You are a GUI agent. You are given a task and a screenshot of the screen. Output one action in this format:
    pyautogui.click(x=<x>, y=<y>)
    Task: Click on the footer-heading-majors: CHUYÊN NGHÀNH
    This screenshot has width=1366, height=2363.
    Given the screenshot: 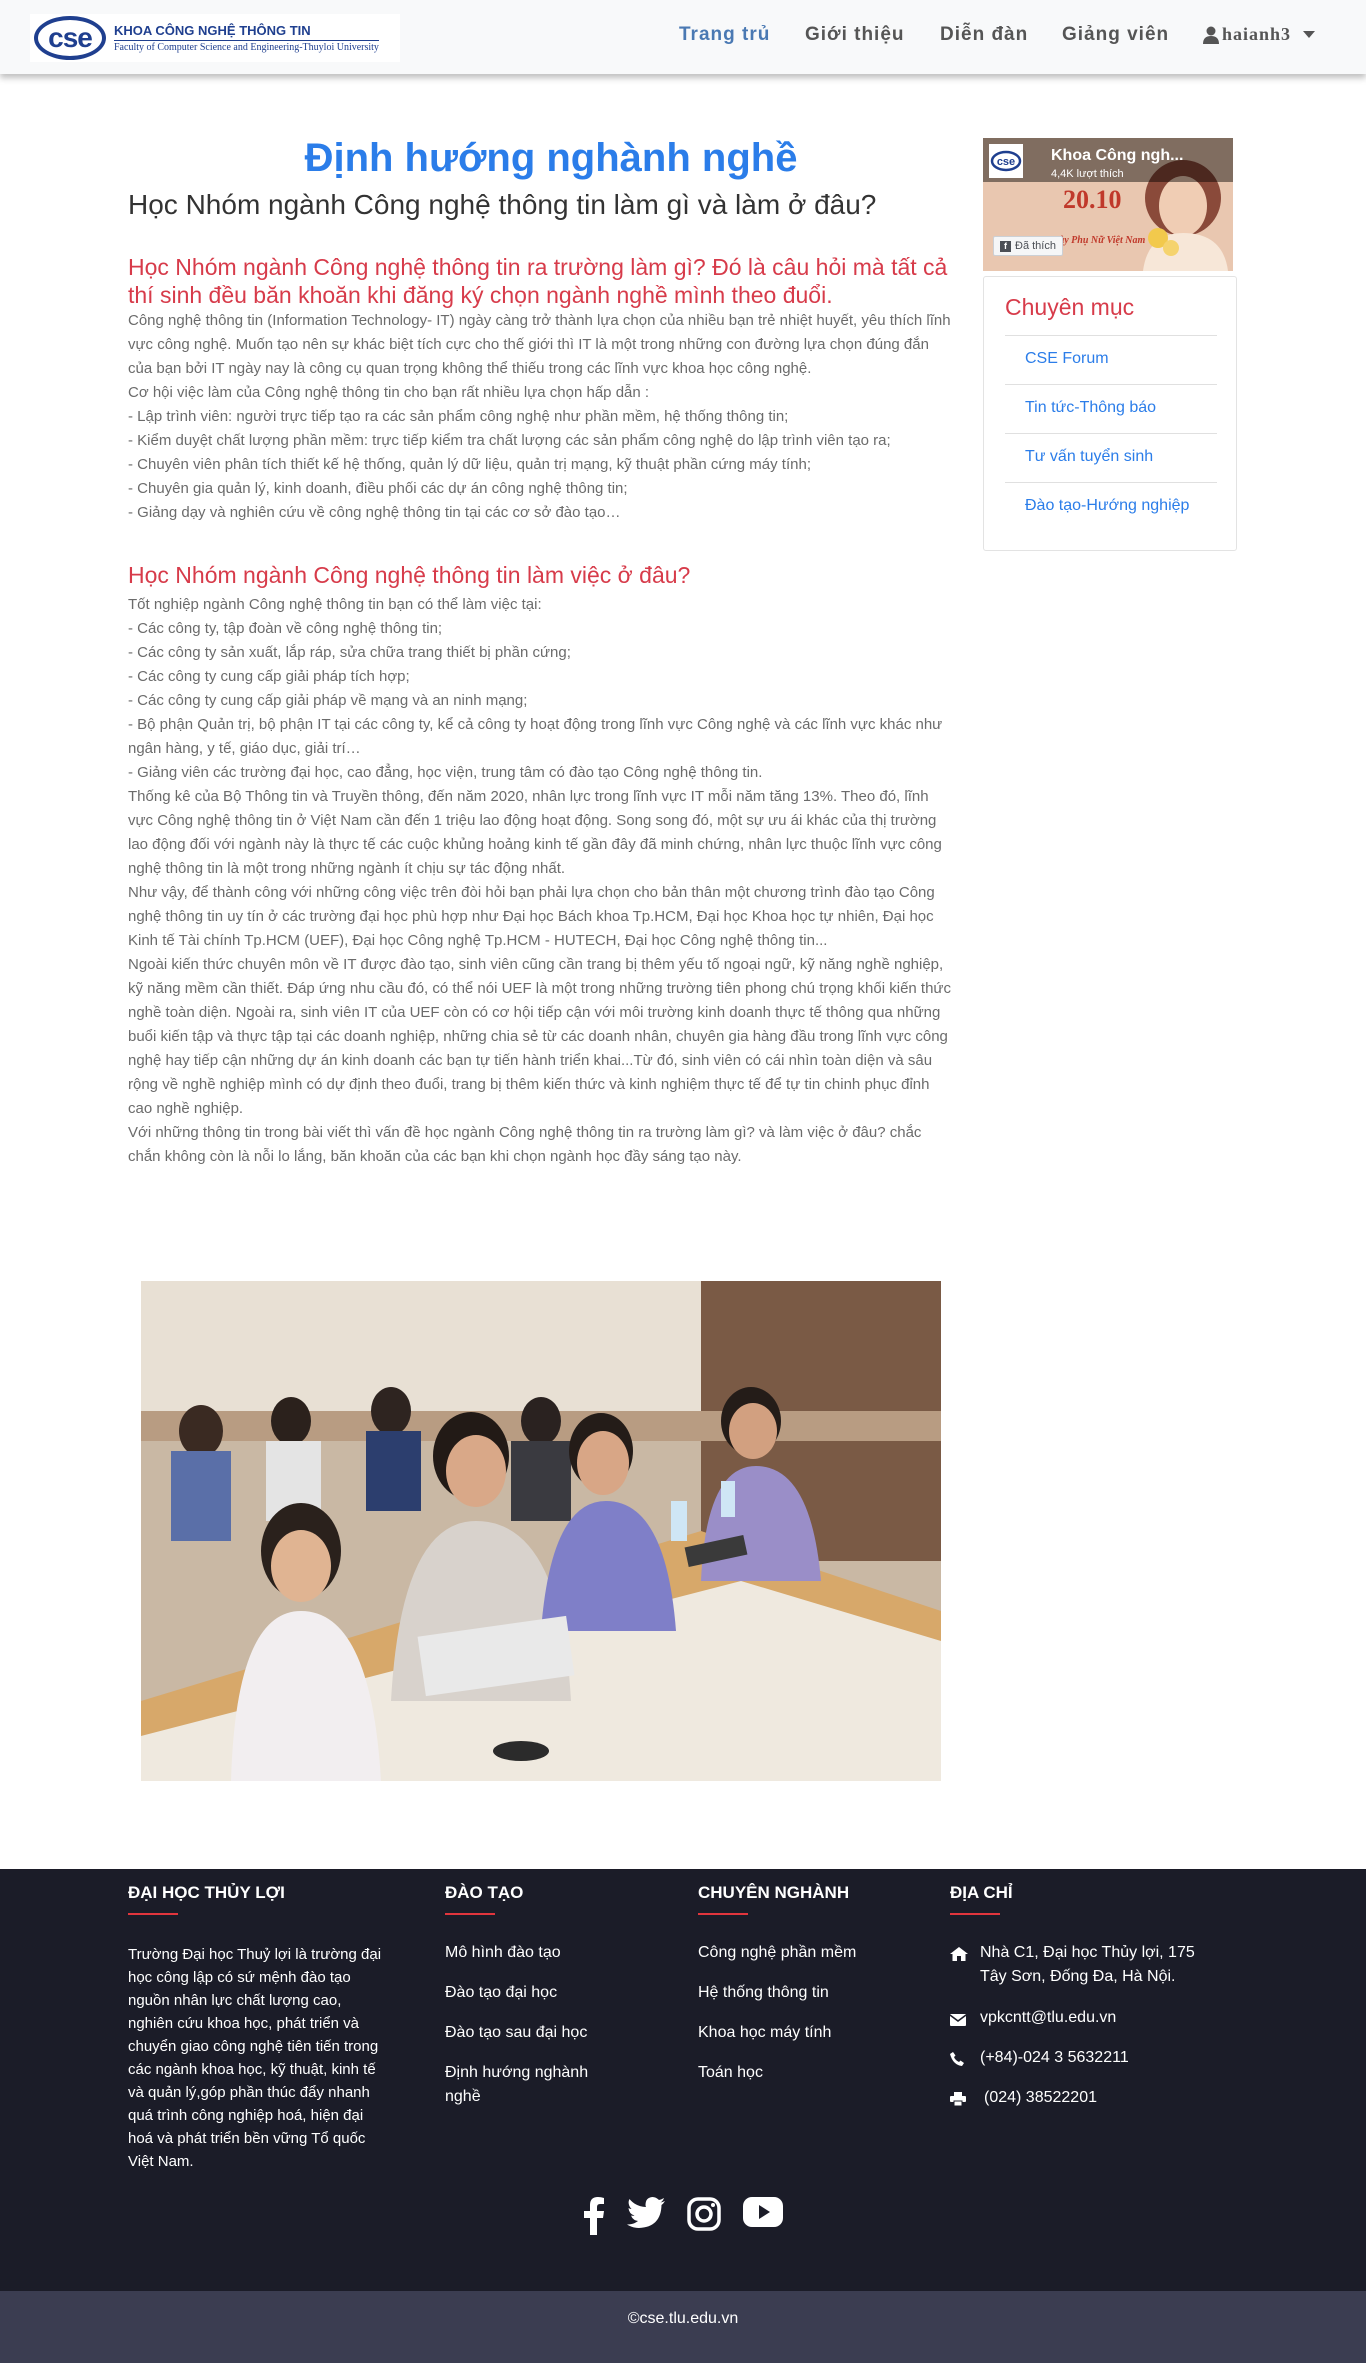 What is the action you would take?
    pyautogui.click(x=774, y=1899)
    